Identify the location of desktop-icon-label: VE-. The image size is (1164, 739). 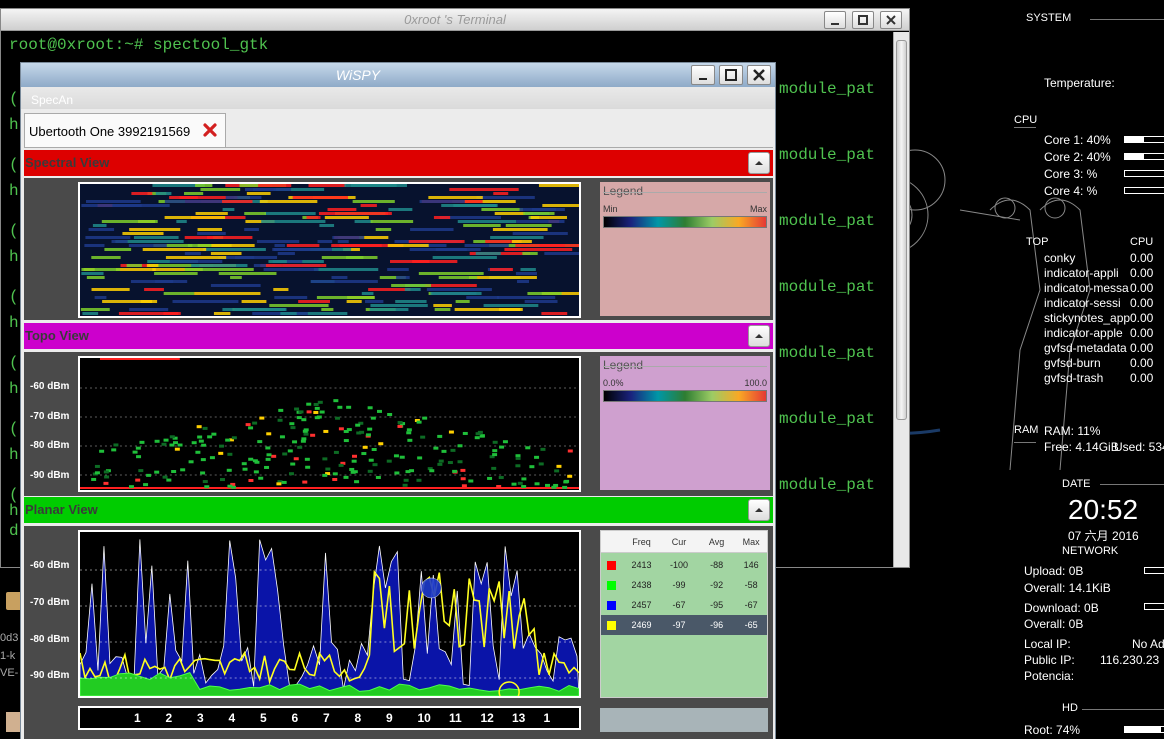
(9, 673).